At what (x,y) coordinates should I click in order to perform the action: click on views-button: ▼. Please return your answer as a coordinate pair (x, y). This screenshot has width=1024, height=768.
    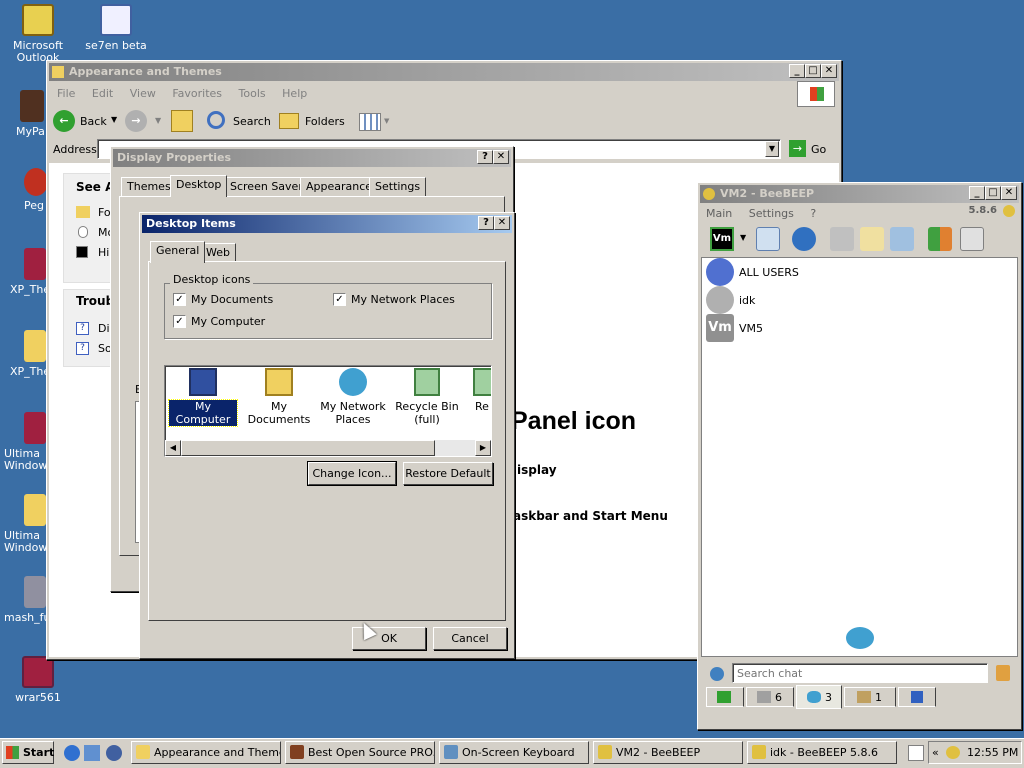
    Looking at the image, I should click on (374, 122).